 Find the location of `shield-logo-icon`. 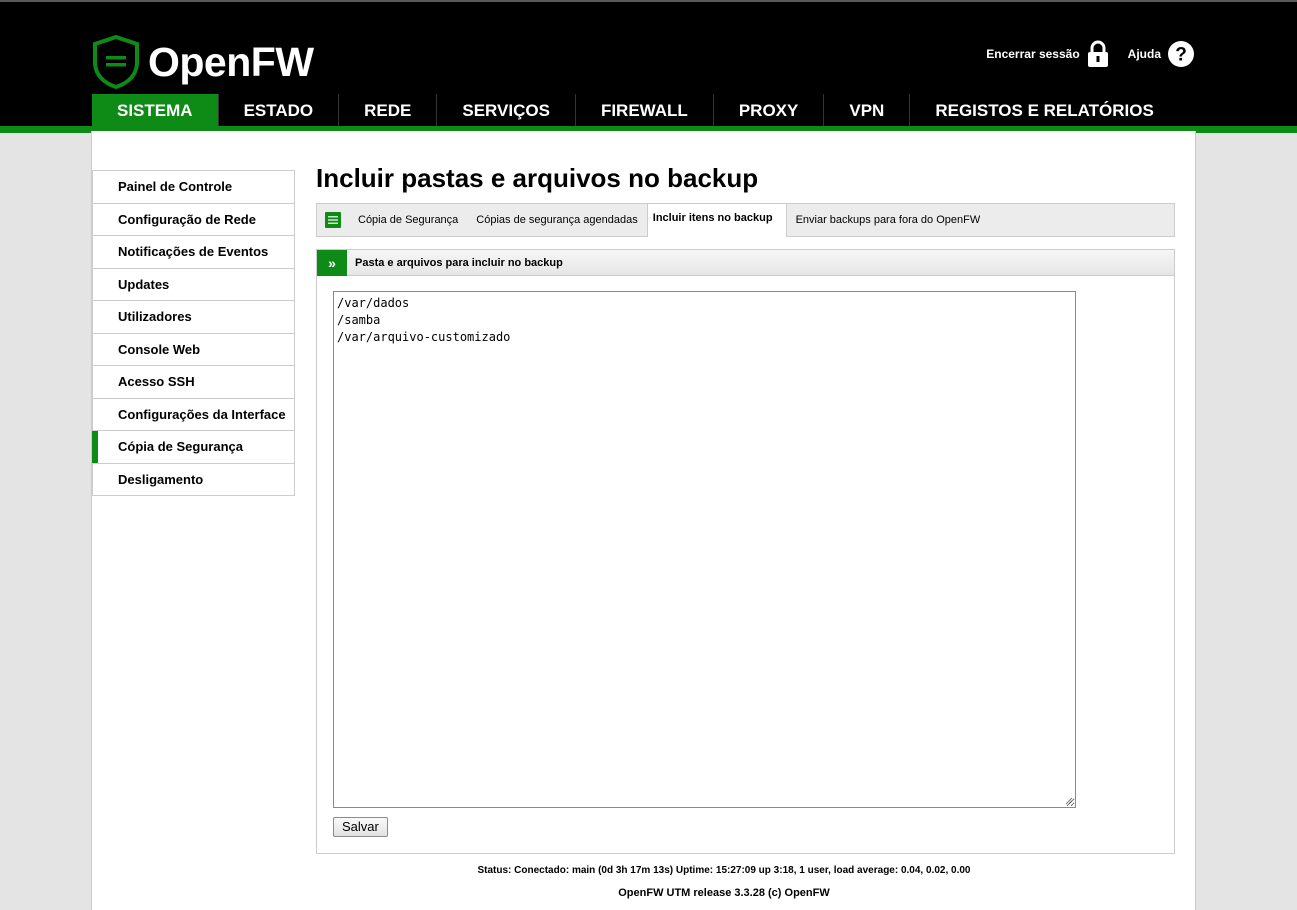

shield-logo-icon is located at coordinates (116, 62).